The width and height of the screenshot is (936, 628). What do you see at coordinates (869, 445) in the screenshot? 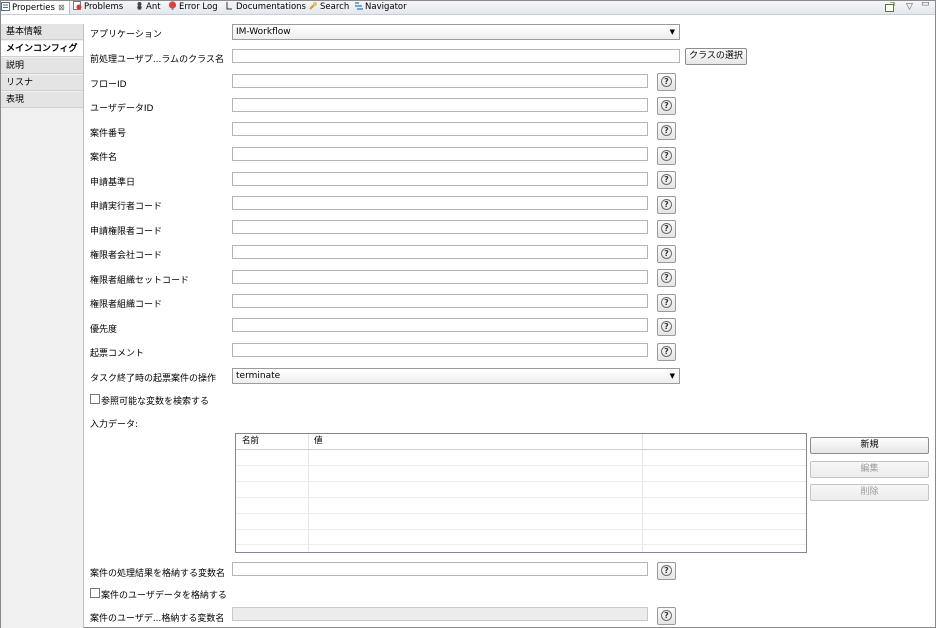
I see `new-button: 新規` at bounding box center [869, 445].